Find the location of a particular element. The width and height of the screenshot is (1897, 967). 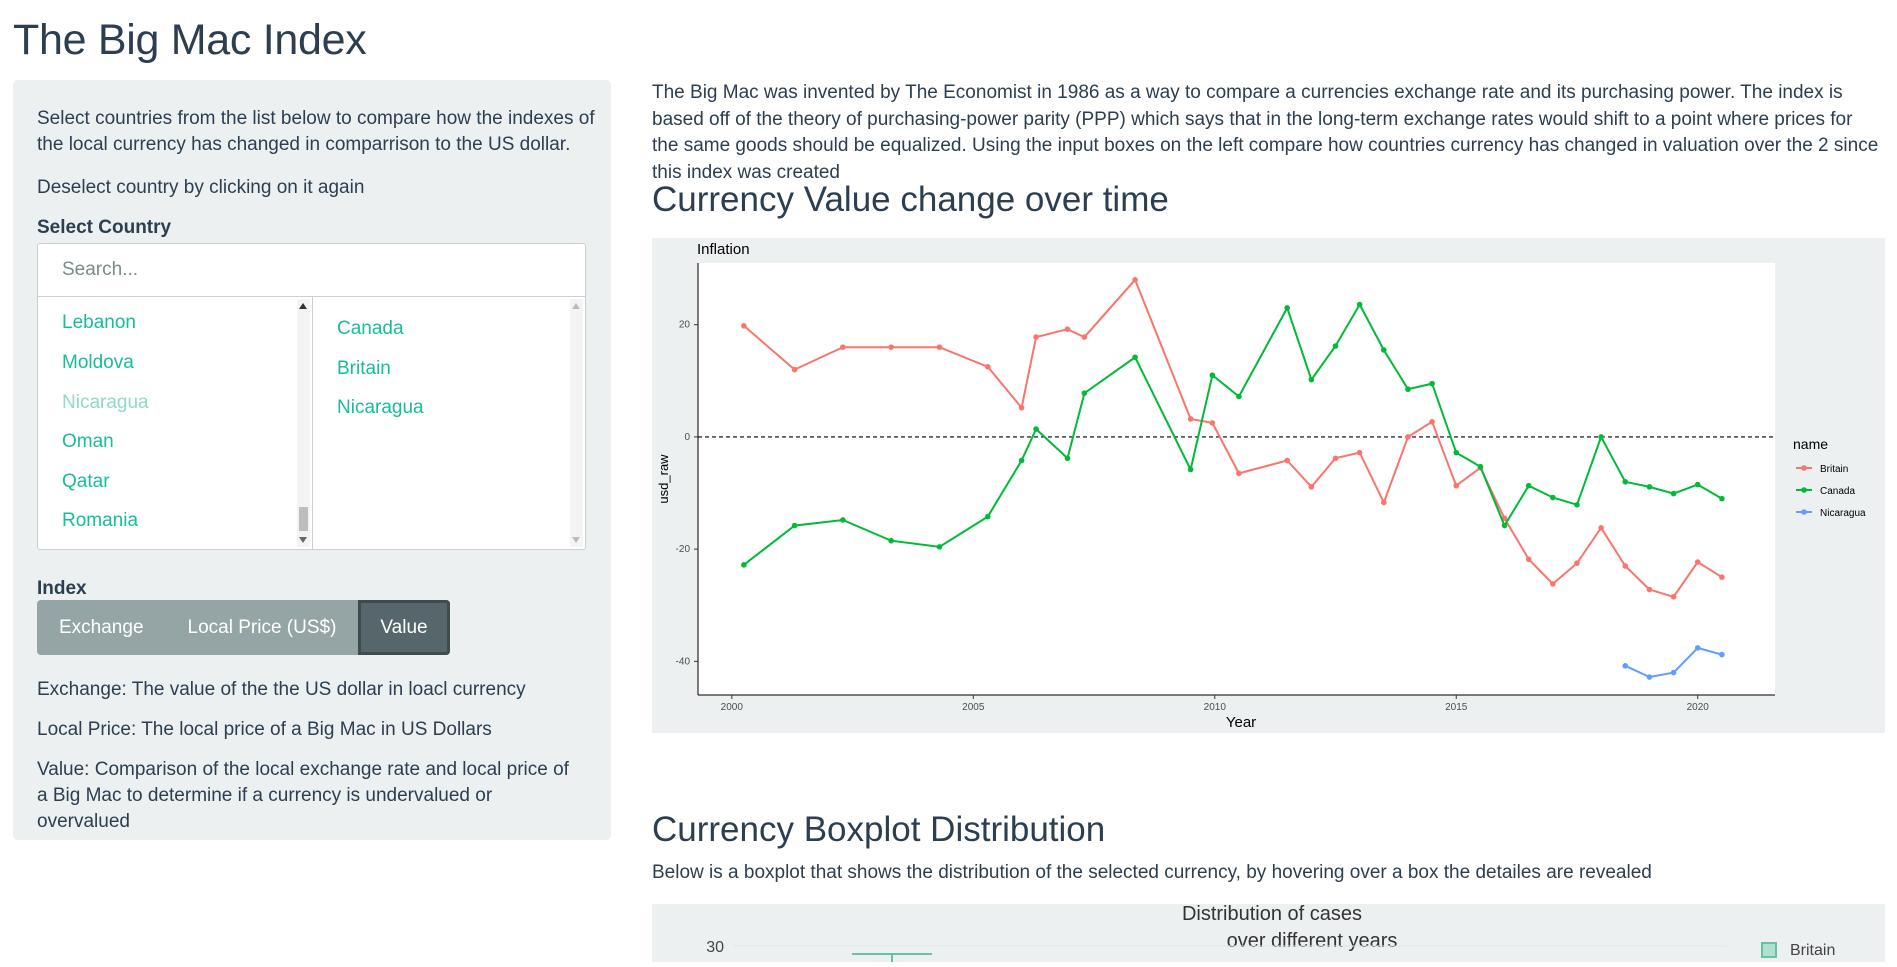

local-price-button: Local Price (US$) is located at coordinates (262, 627).